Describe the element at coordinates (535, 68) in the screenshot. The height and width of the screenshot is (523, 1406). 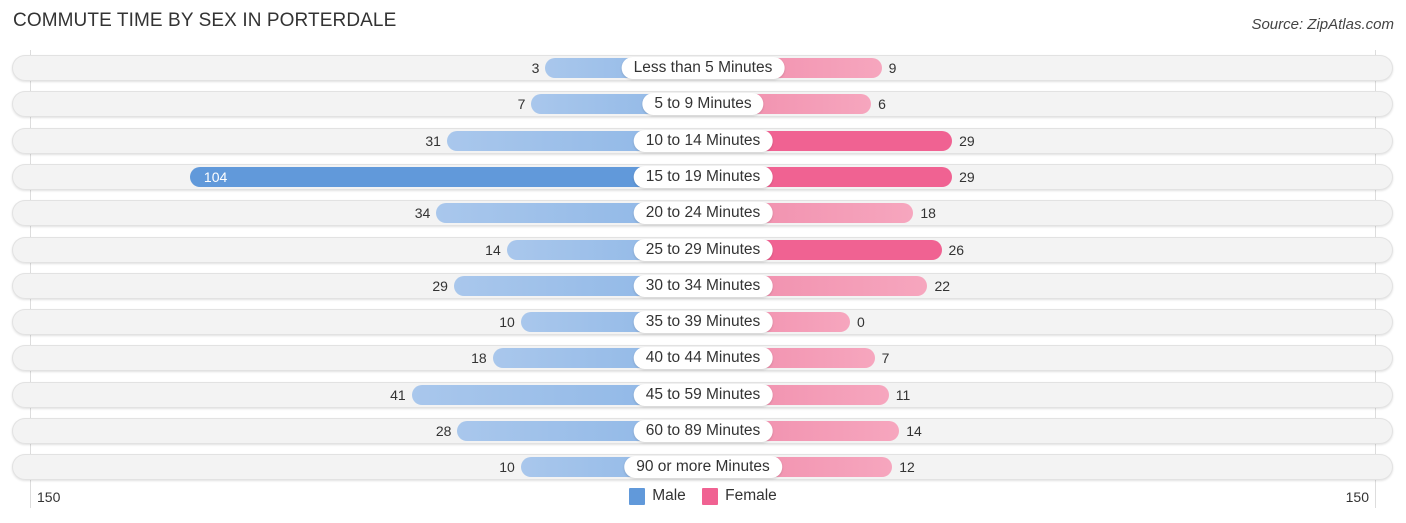
I see `value-label-male: 3` at that location.